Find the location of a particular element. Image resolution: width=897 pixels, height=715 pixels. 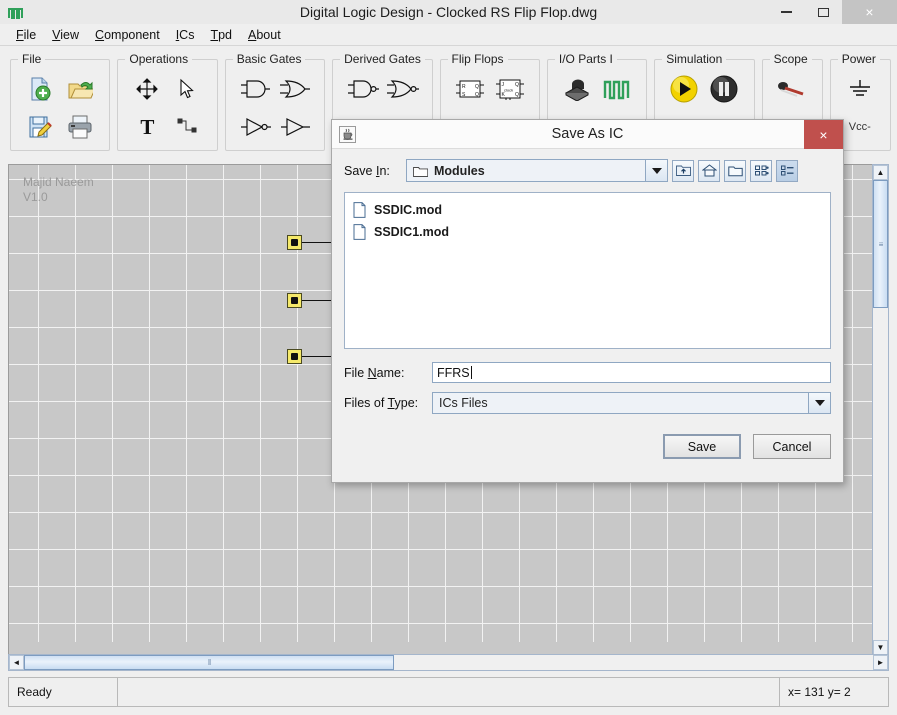

scroll-down-button: ▼ is located at coordinates (880, 647).